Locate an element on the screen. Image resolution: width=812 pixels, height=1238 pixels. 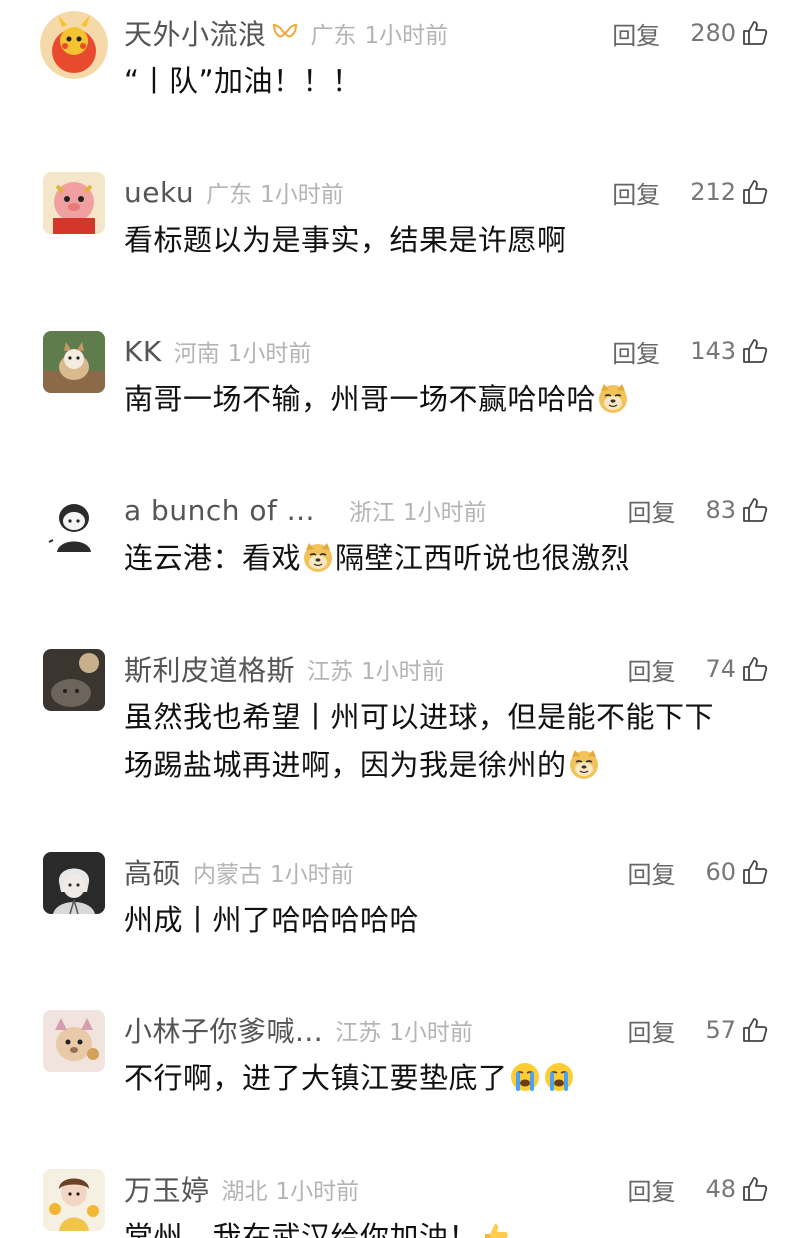
comment-text-line-2: 场踢盐城再进啊，因为我是徐州的 is located at coordinates (444, 765).